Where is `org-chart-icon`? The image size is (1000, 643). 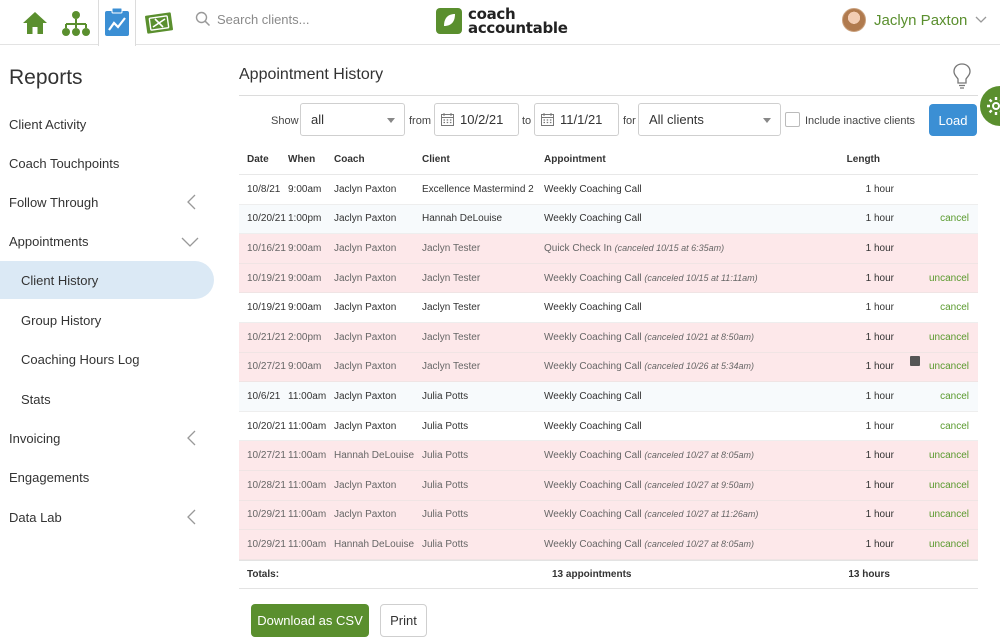 org-chart-icon is located at coordinates (76, 22).